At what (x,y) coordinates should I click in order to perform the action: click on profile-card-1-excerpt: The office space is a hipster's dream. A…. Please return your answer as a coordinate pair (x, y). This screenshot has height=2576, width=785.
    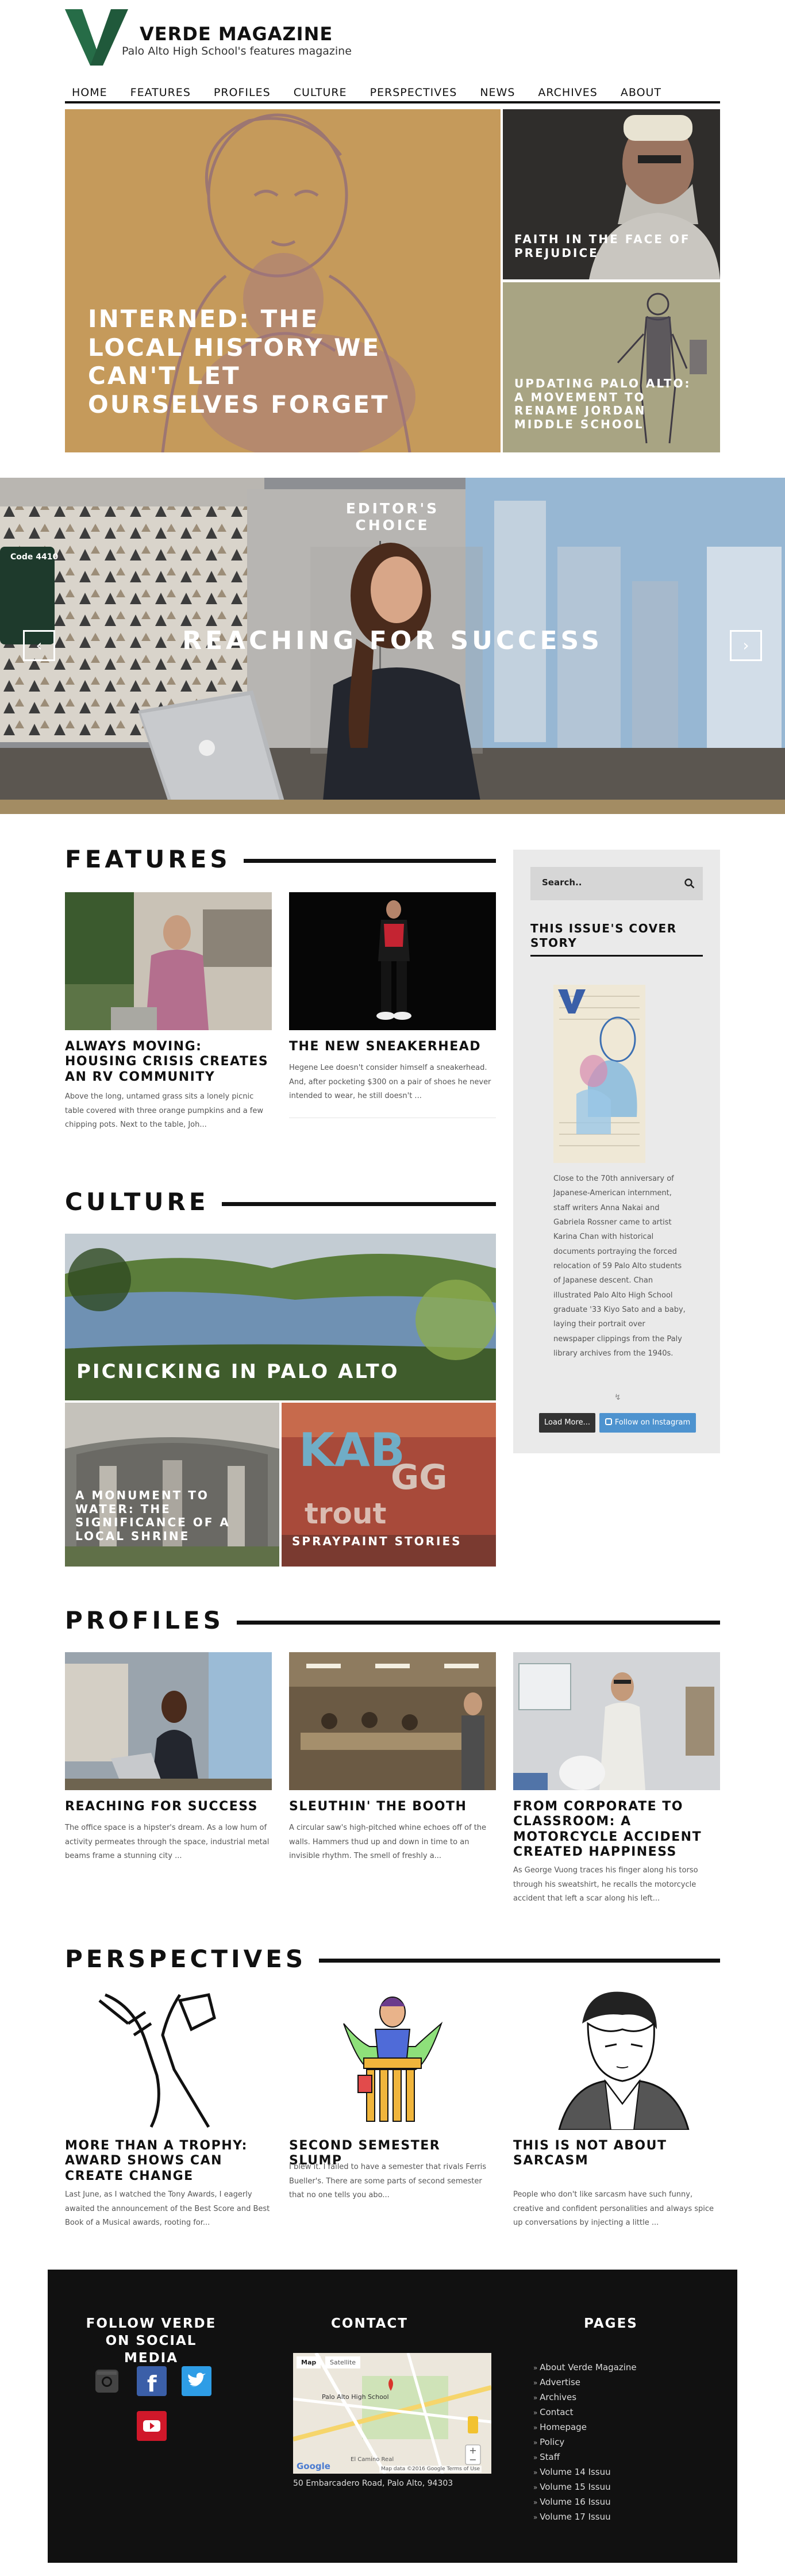
    Looking at the image, I should click on (167, 1842).